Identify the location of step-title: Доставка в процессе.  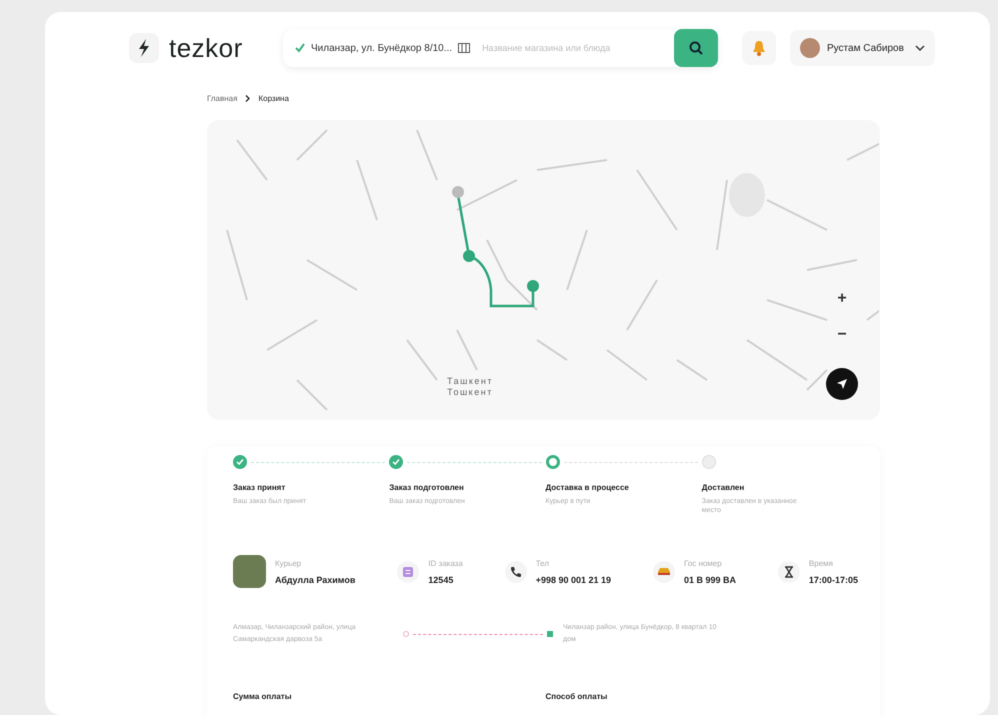
(588, 487).